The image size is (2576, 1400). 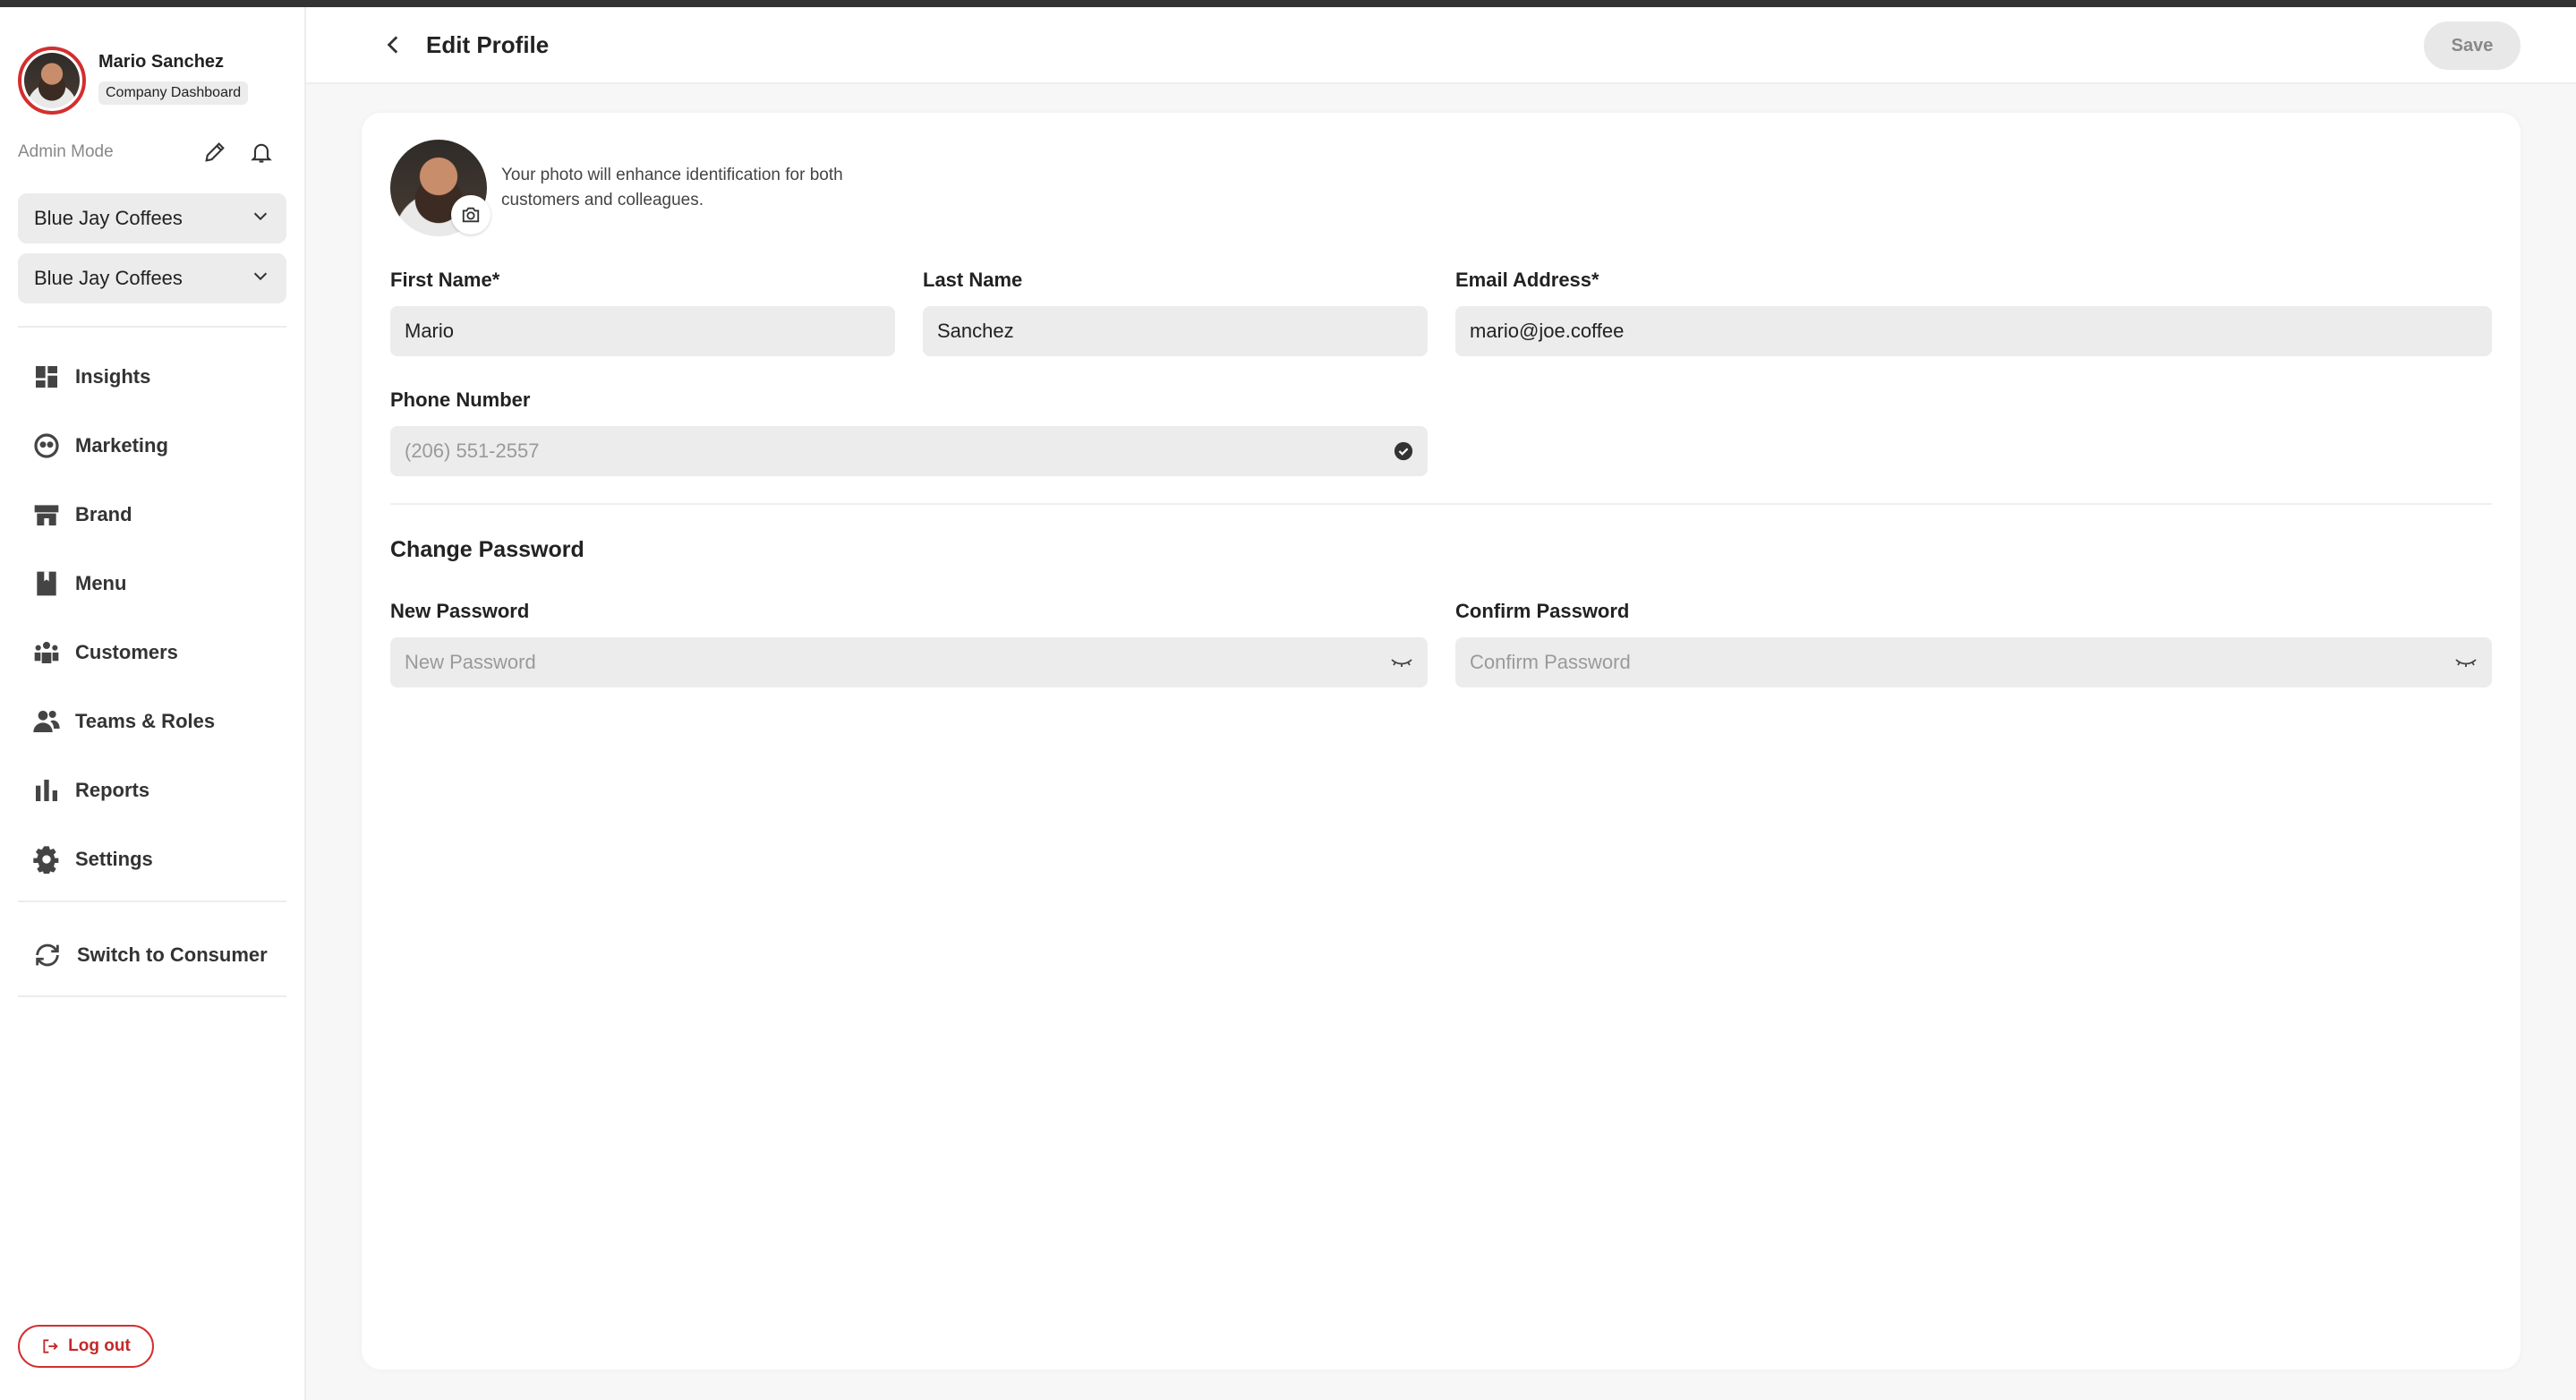 I want to click on nav-item-menu: Menu, so click(x=152, y=583).